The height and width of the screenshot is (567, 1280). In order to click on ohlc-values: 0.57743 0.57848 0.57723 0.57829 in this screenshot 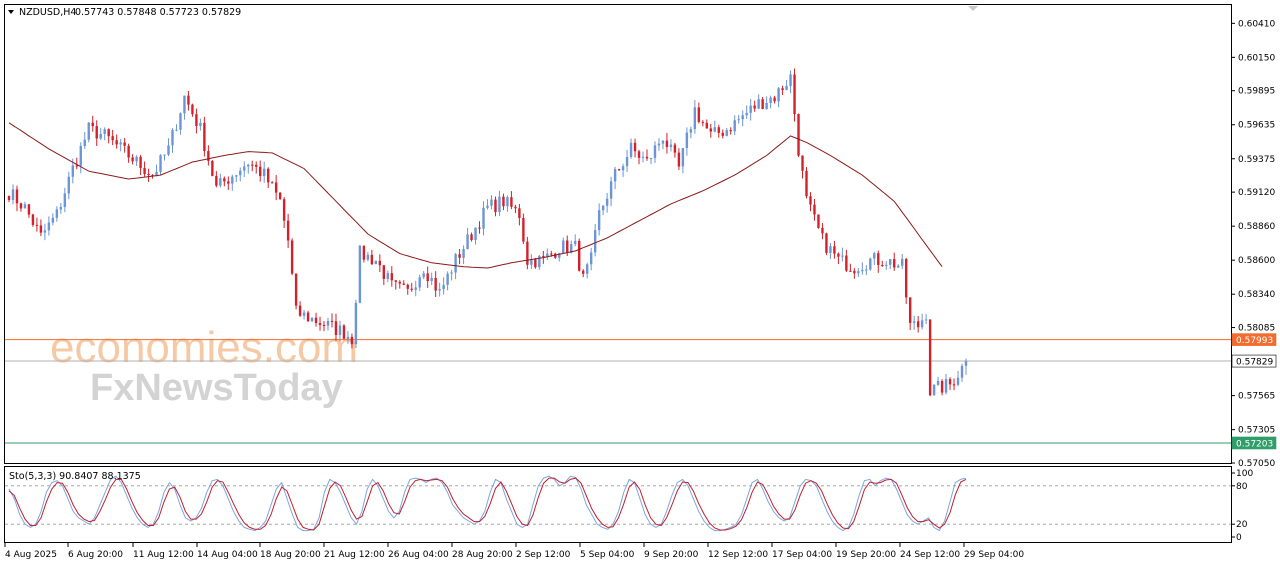, I will do `click(158, 12)`.